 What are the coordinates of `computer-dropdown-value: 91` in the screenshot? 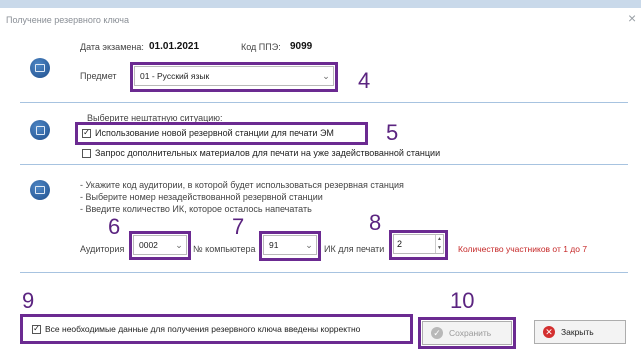 It's located at (274, 245).